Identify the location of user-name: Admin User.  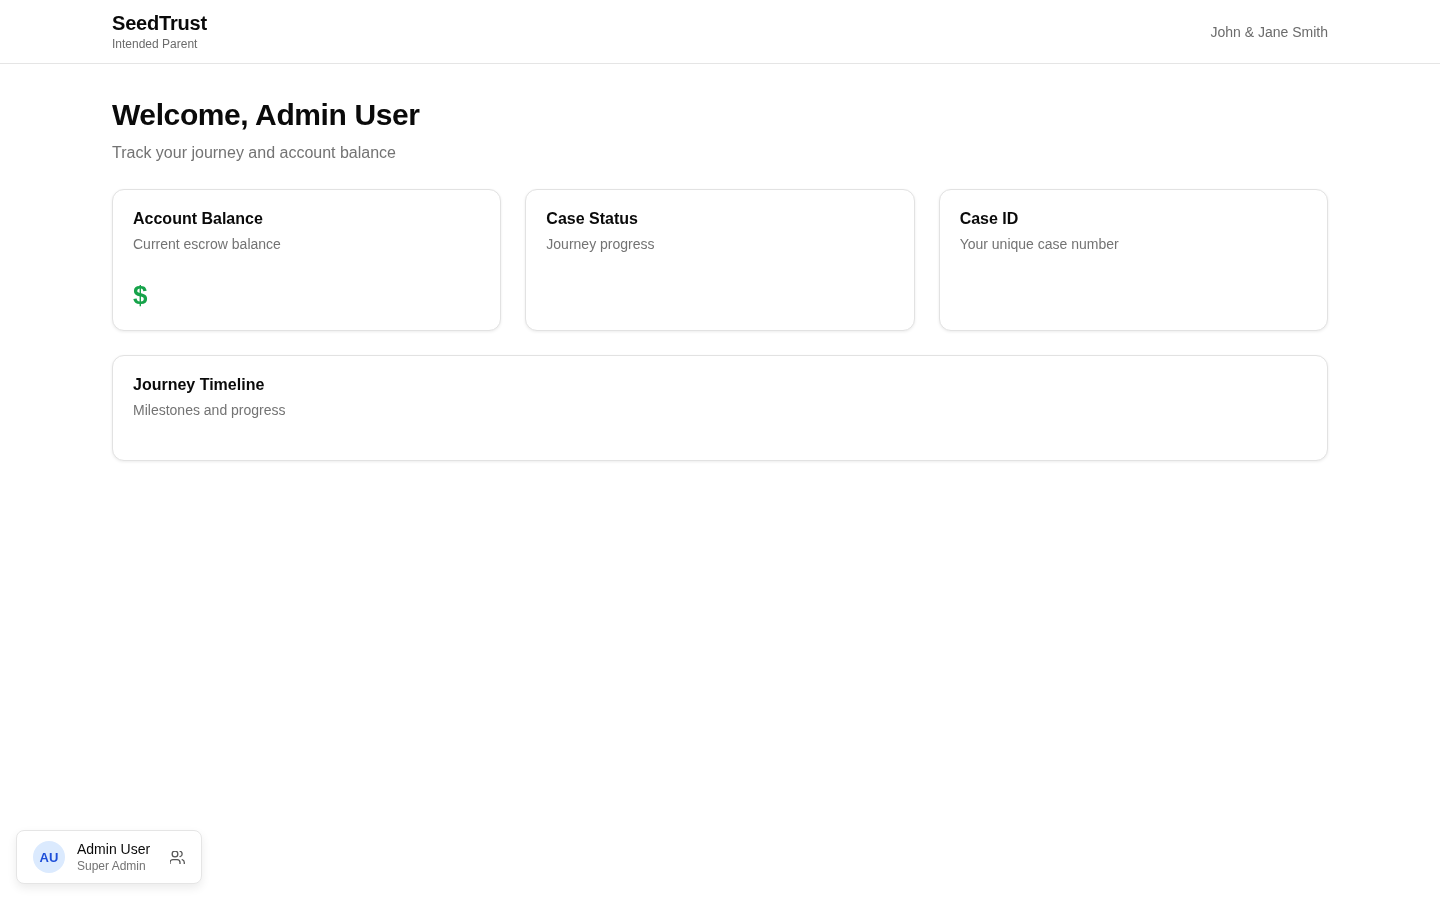
(114, 849).